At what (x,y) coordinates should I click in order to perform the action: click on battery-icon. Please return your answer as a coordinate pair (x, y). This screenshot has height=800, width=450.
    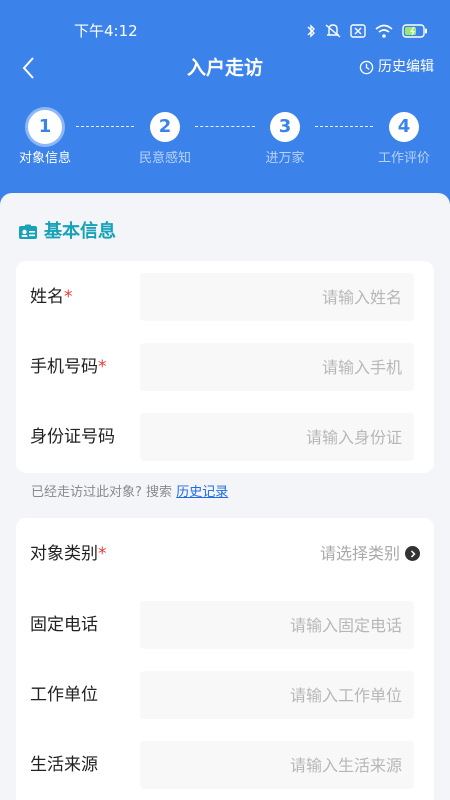
    Looking at the image, I should click on (415, 31).